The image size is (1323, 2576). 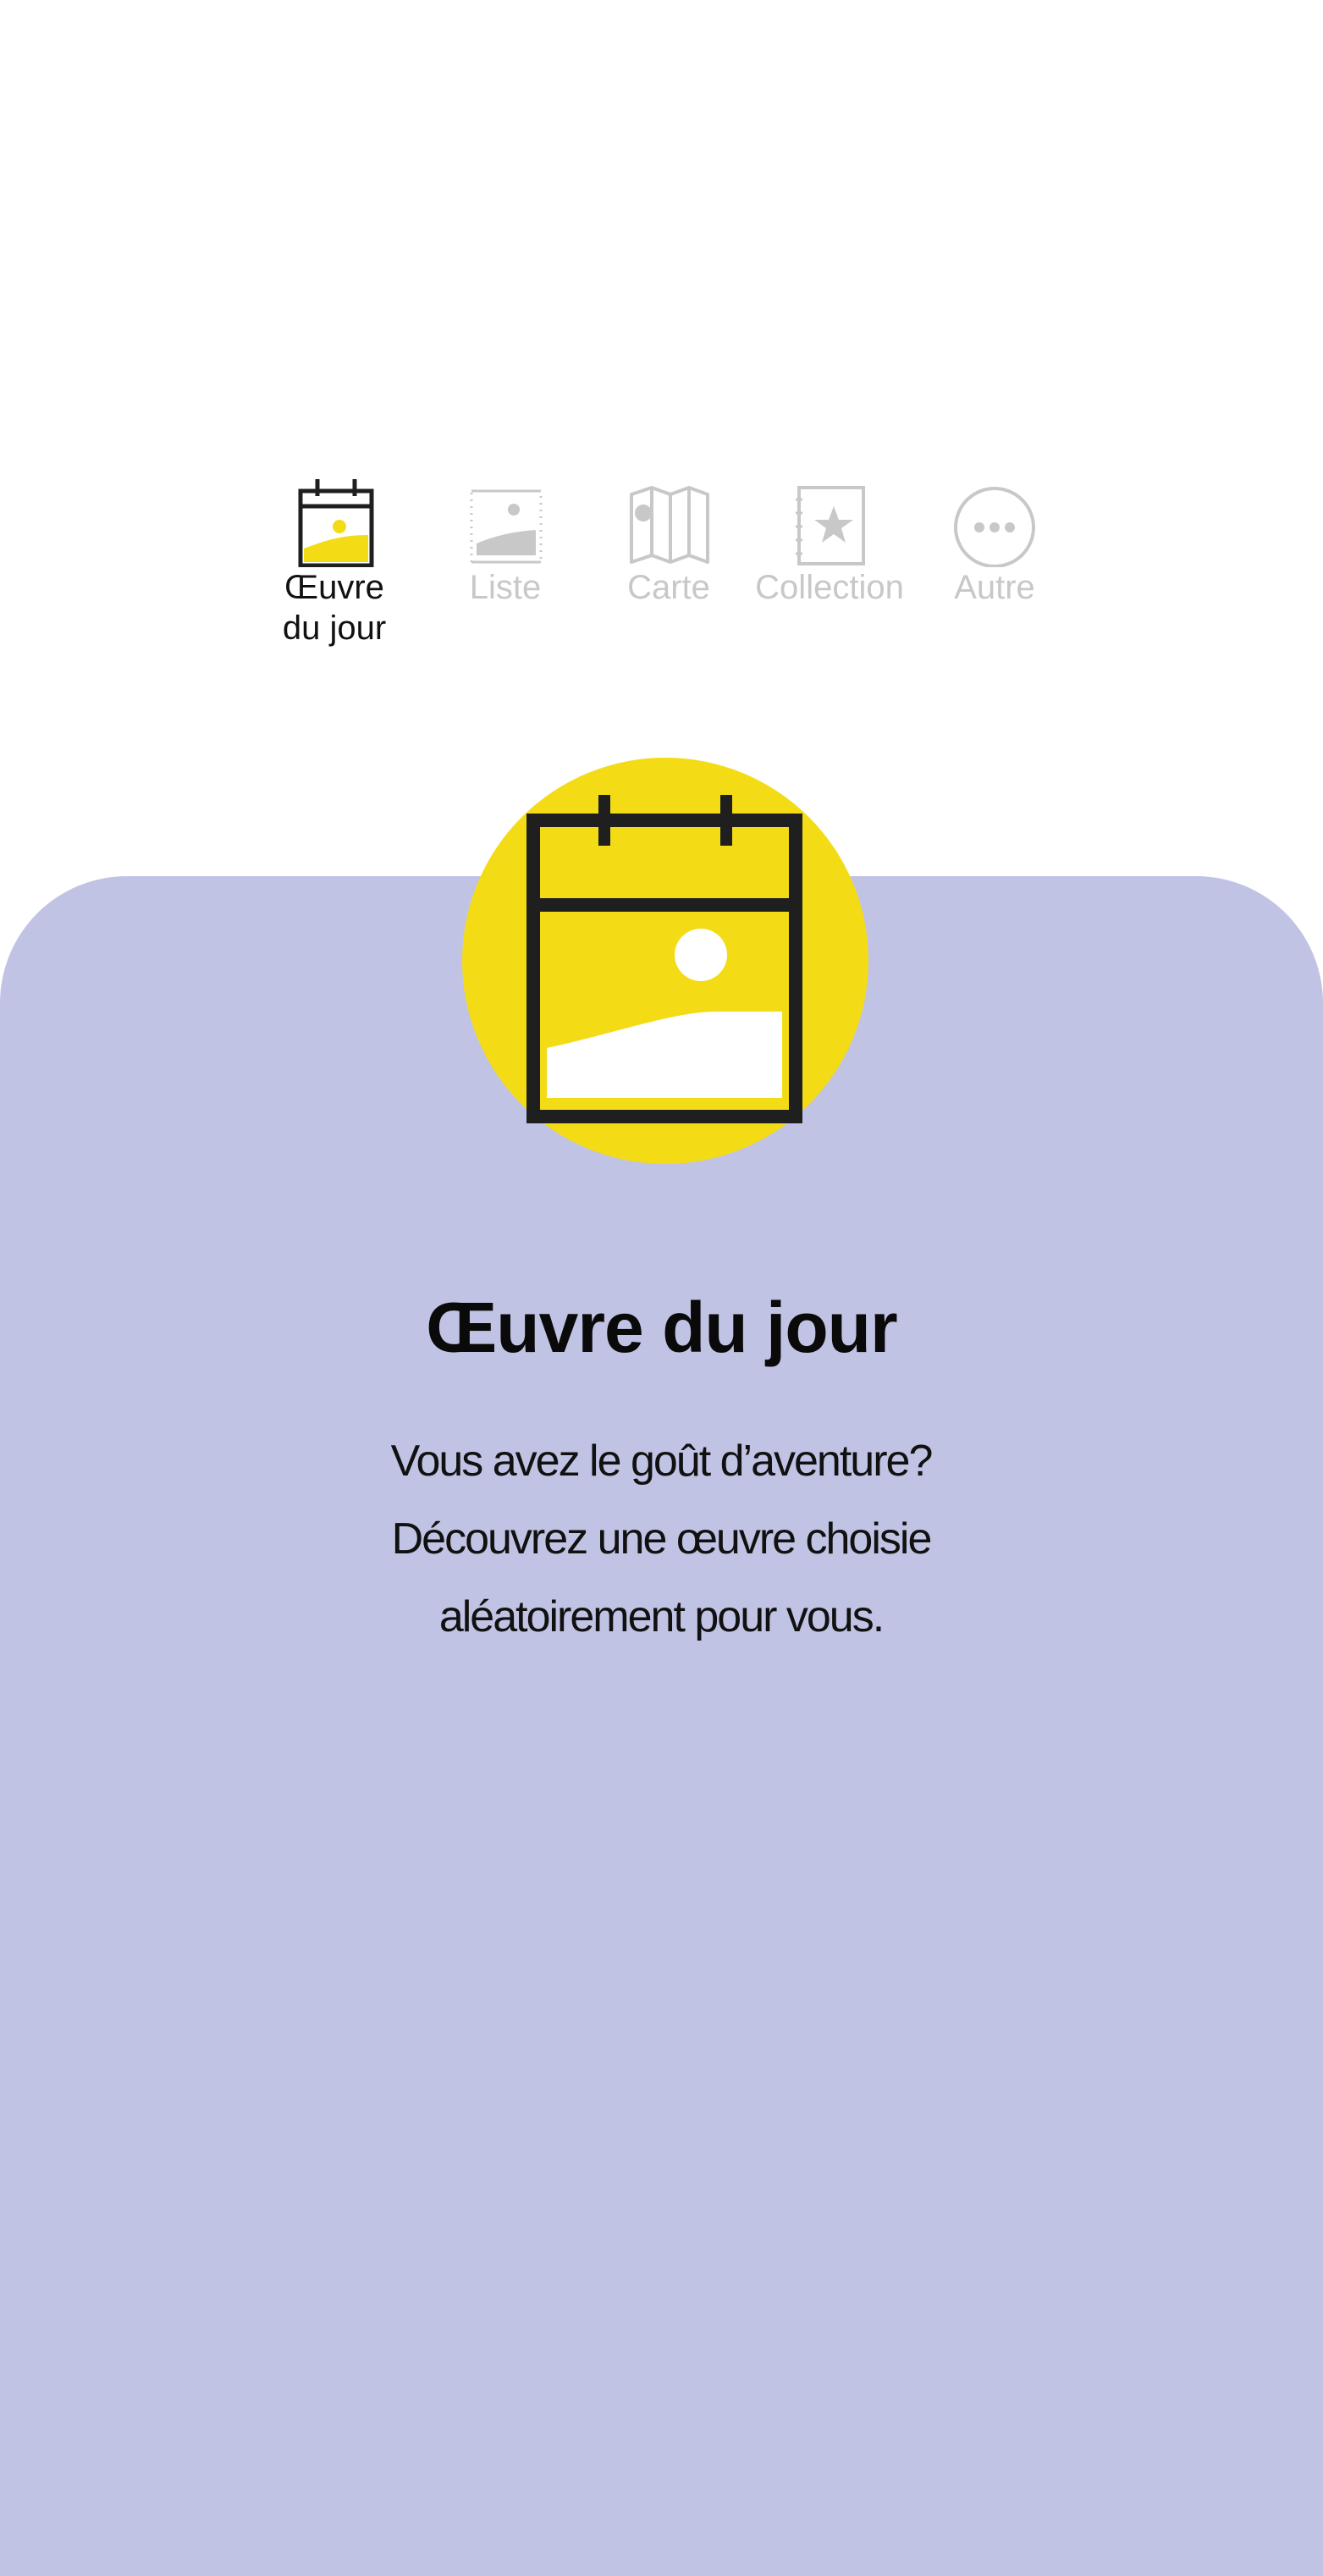 I want to click on tab-liste: Liste, so click(x=506, y=541).